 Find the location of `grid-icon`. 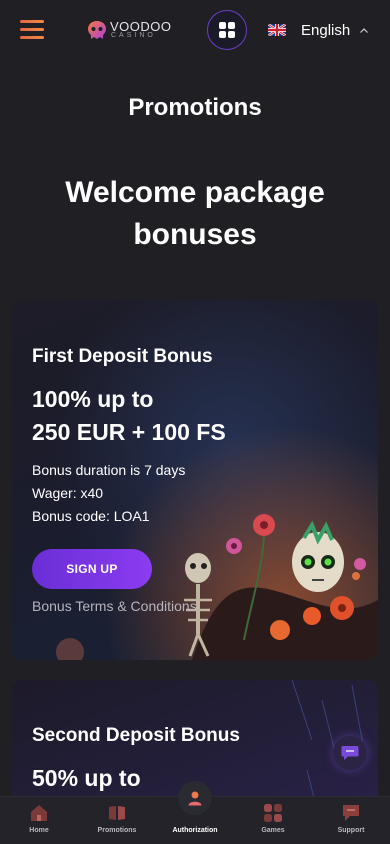

grid-icon is located at coordinates (227, 30).